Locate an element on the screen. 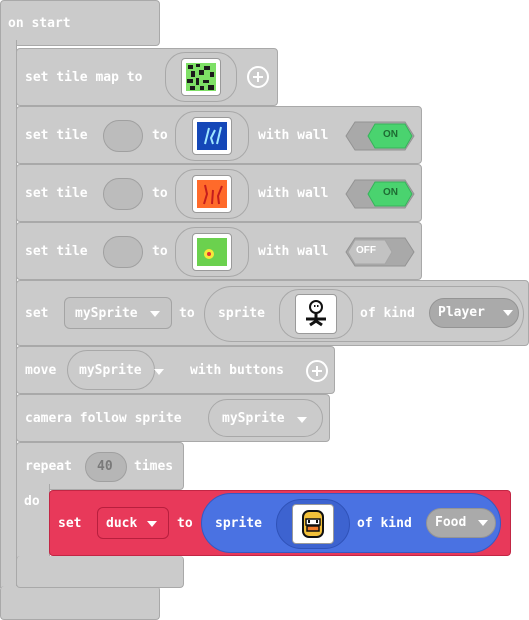  times-label: times is located at coordinates (154, 466).